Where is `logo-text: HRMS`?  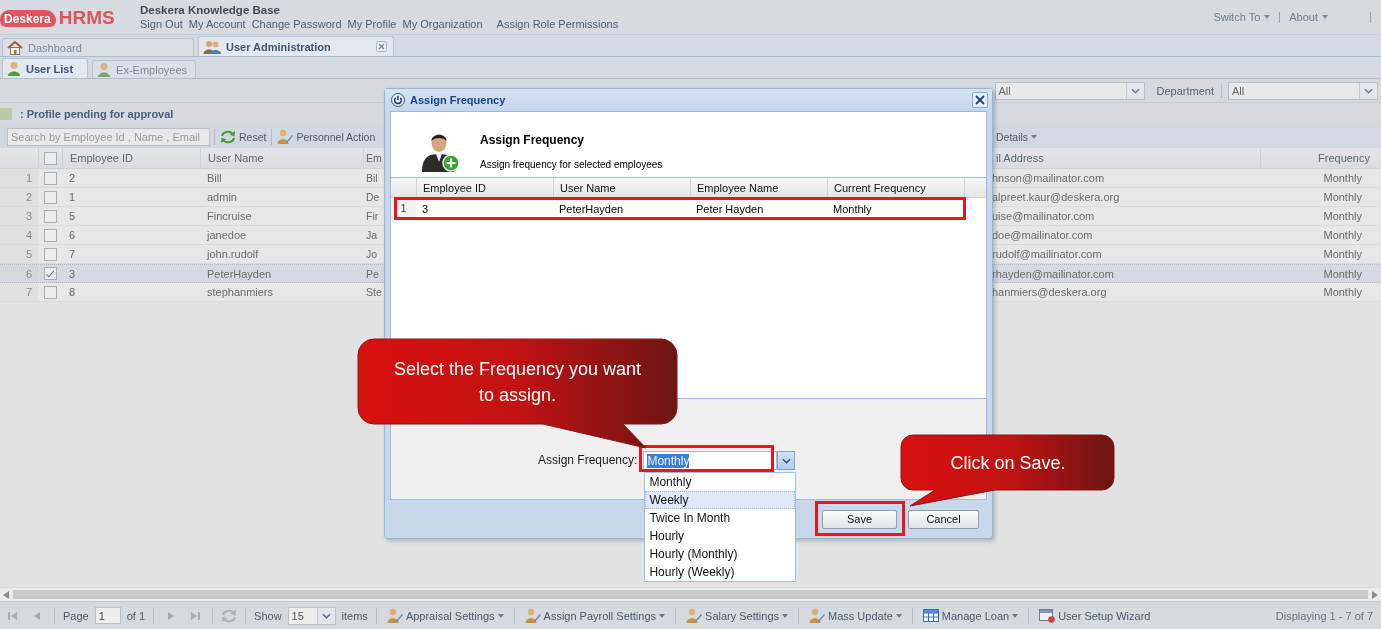
logo-text: HRMS is located at coordinates (86, 18).